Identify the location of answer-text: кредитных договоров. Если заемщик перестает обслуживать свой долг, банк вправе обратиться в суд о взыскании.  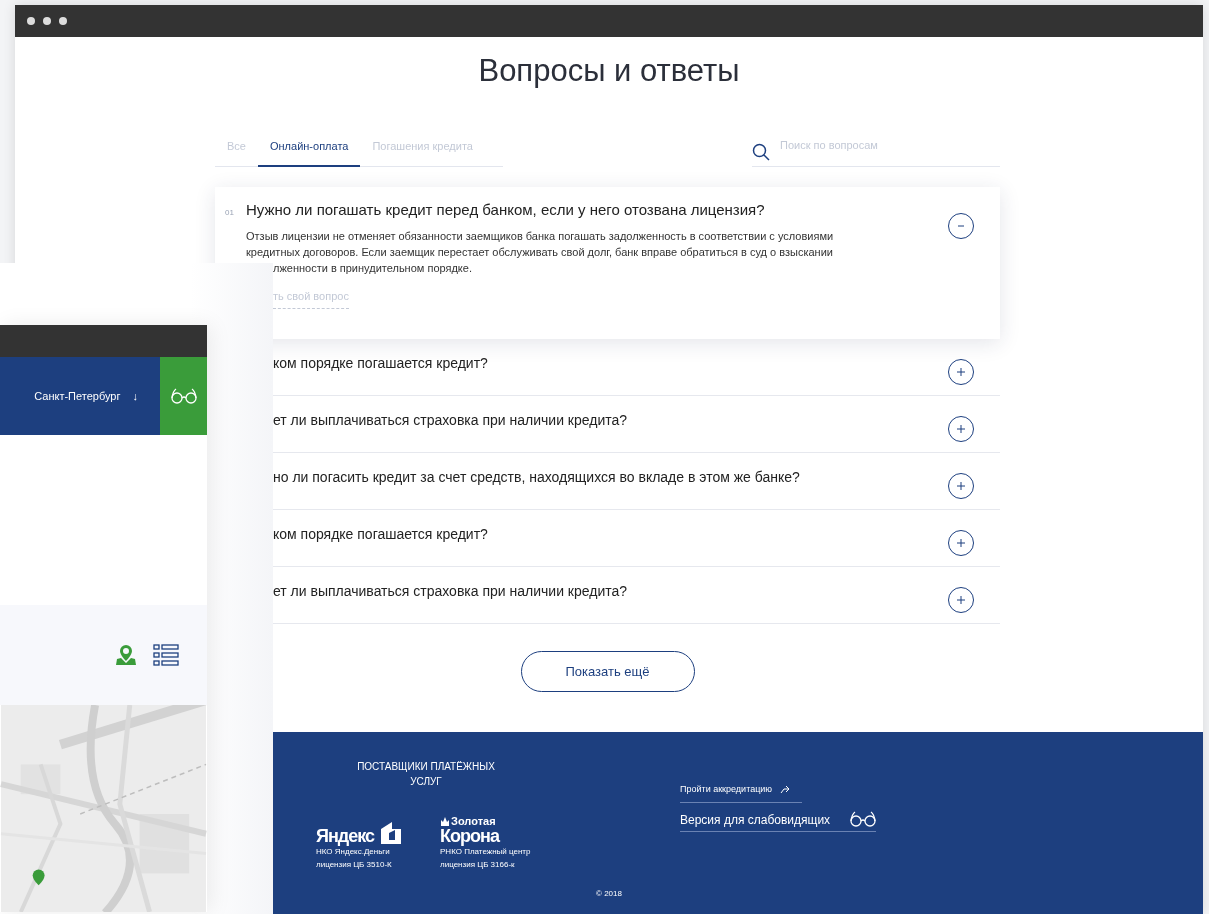
(540, 252).